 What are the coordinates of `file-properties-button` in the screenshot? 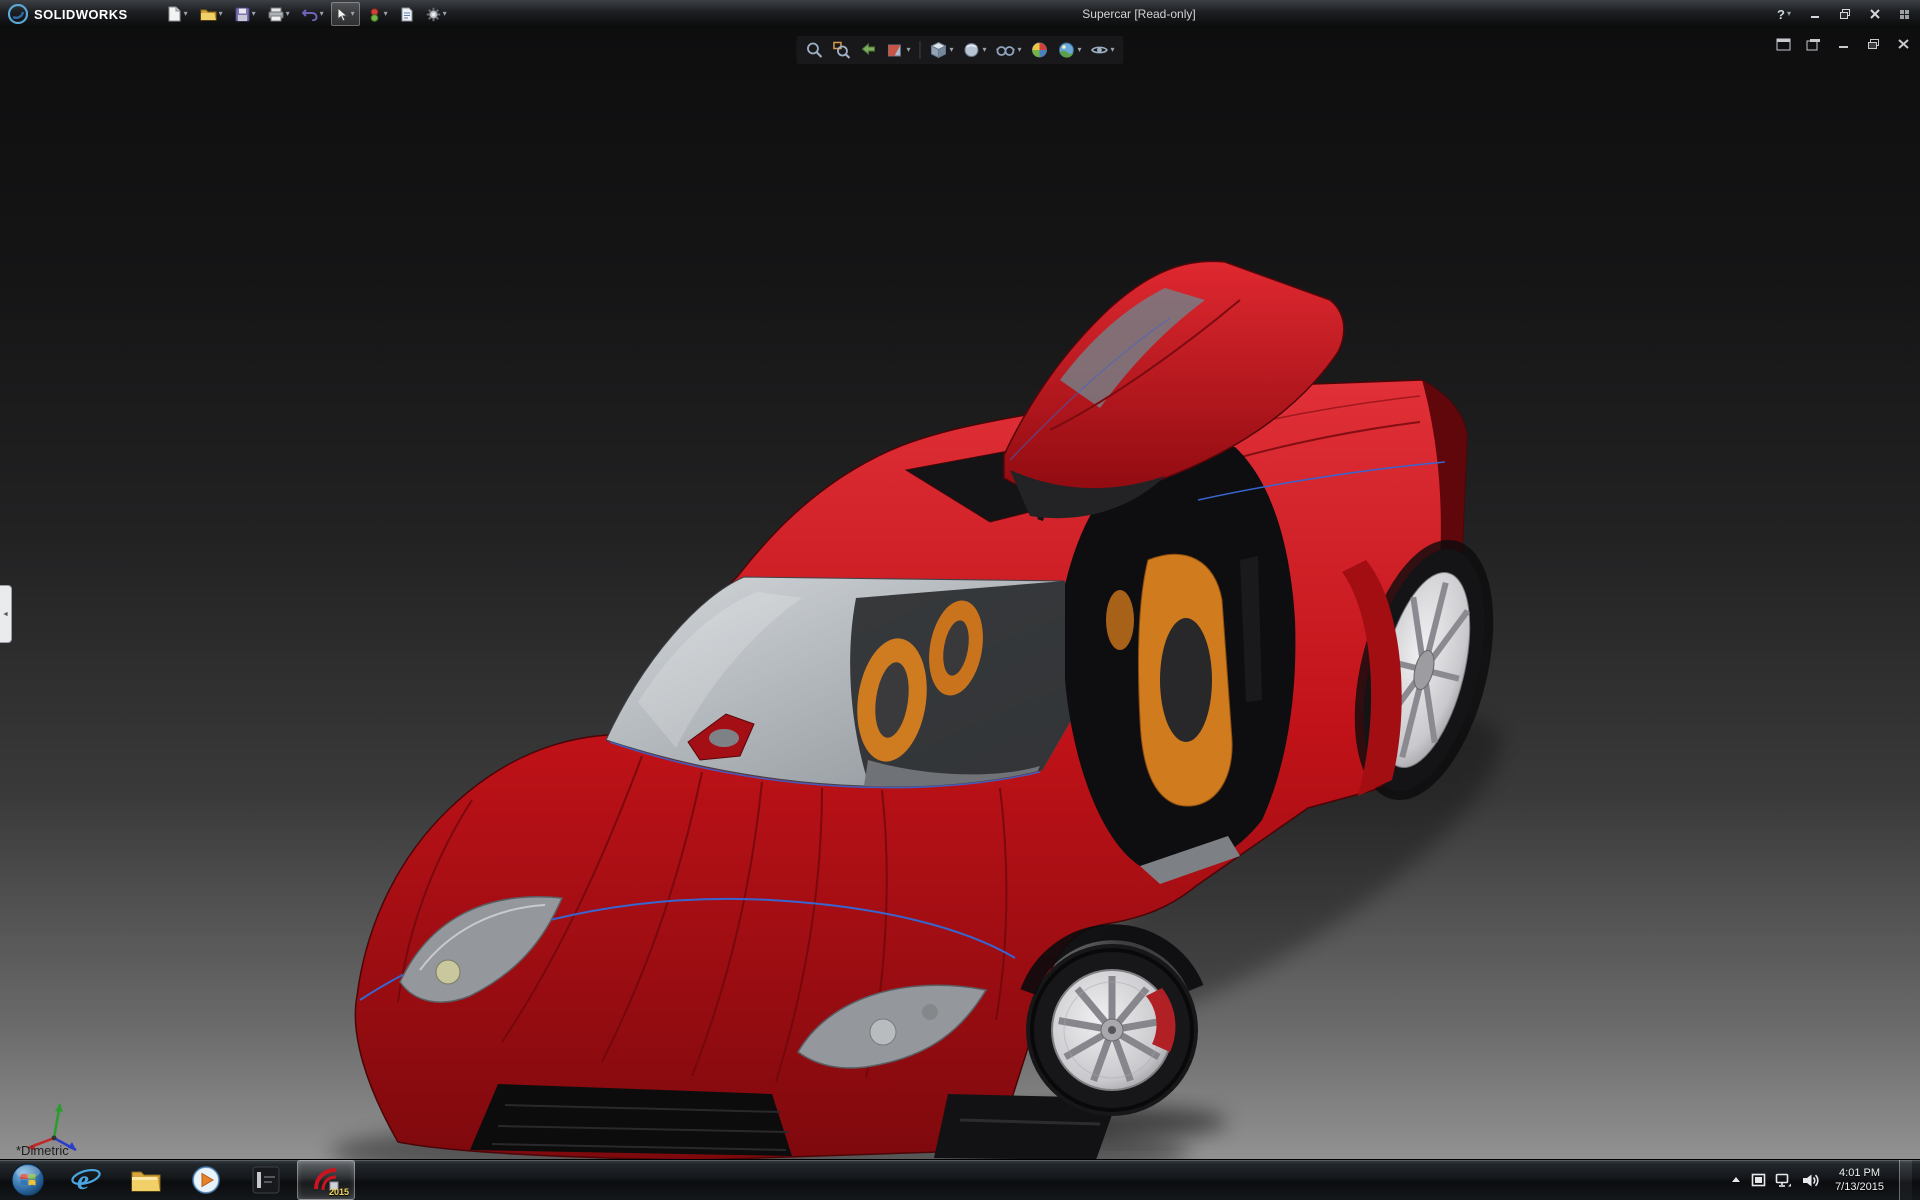 It's located at (407, 14).